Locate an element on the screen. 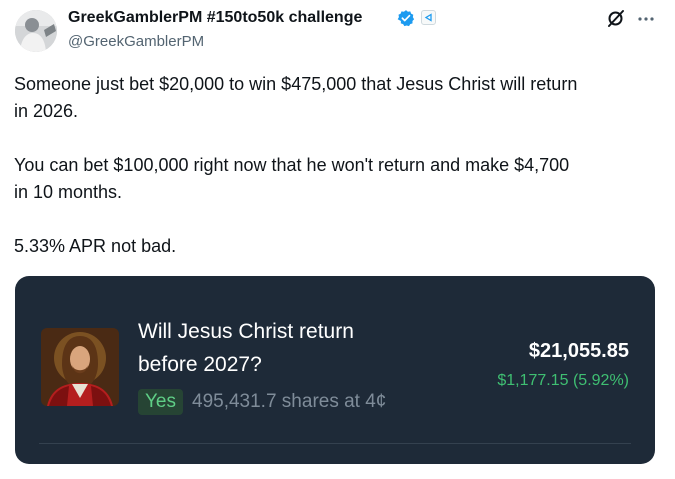 This screenshot has height=479, width=675. market-question: Will Jesus Christ return before 2027? is located at coordinates (246, 348).